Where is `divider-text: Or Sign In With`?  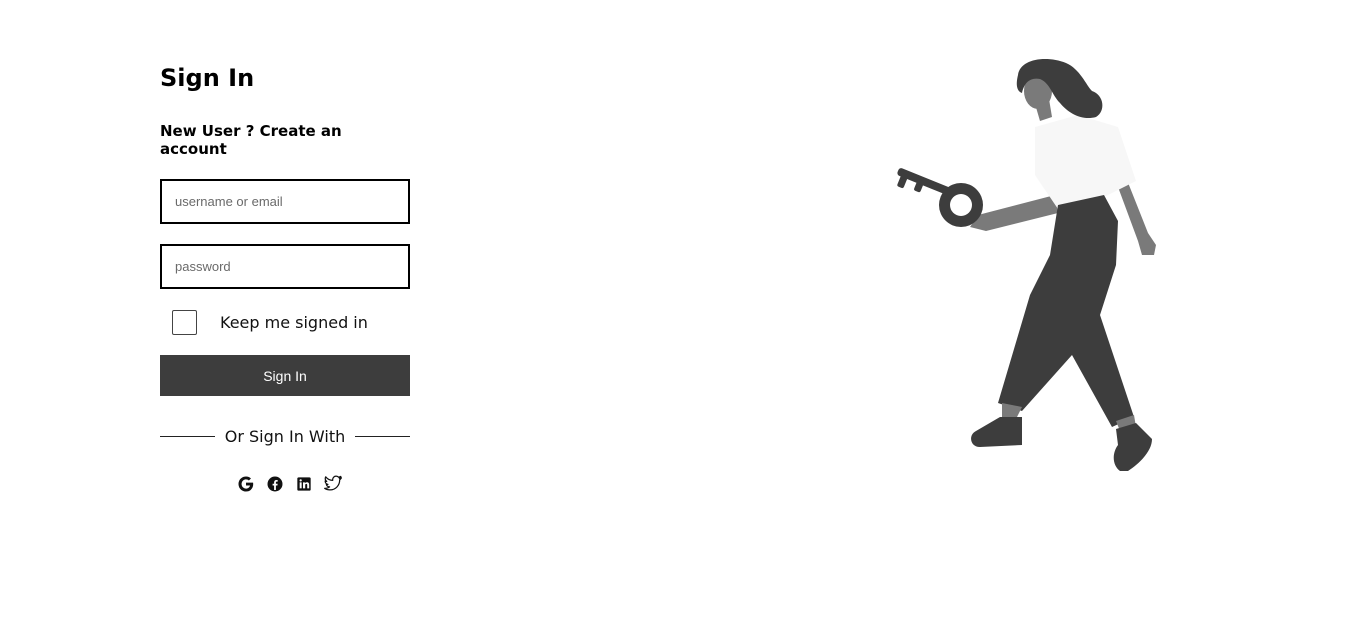 divider-text: Or Sign In With is located at coordinates (285, 436).